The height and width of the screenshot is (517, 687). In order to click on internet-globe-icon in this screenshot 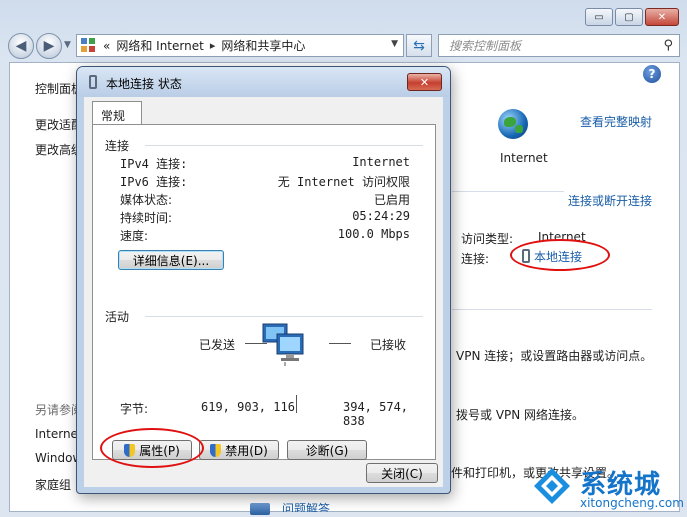, I will do `click(513, 124)`.